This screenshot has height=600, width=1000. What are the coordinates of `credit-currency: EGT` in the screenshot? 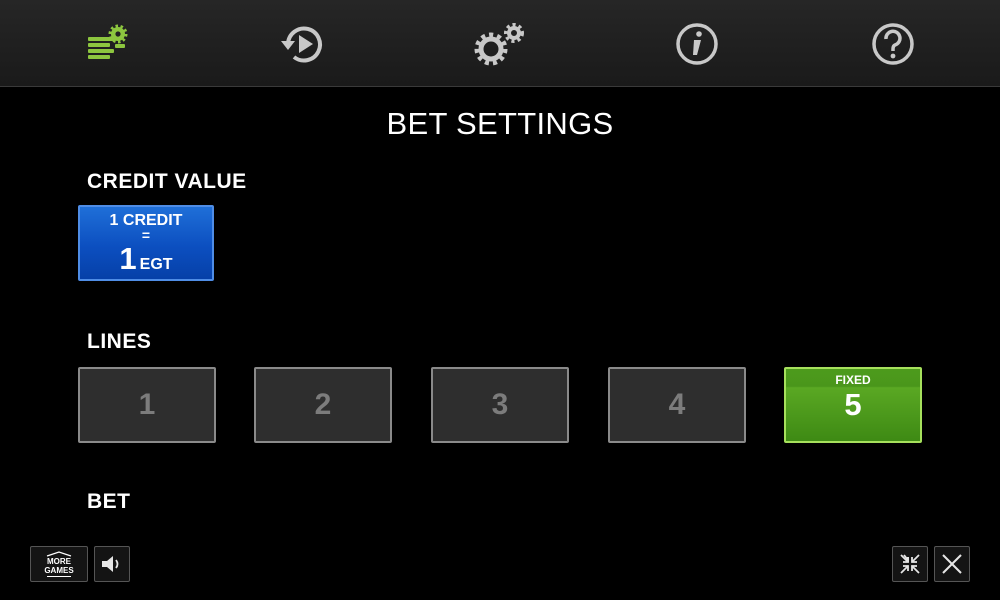 It's located at (156, 264).